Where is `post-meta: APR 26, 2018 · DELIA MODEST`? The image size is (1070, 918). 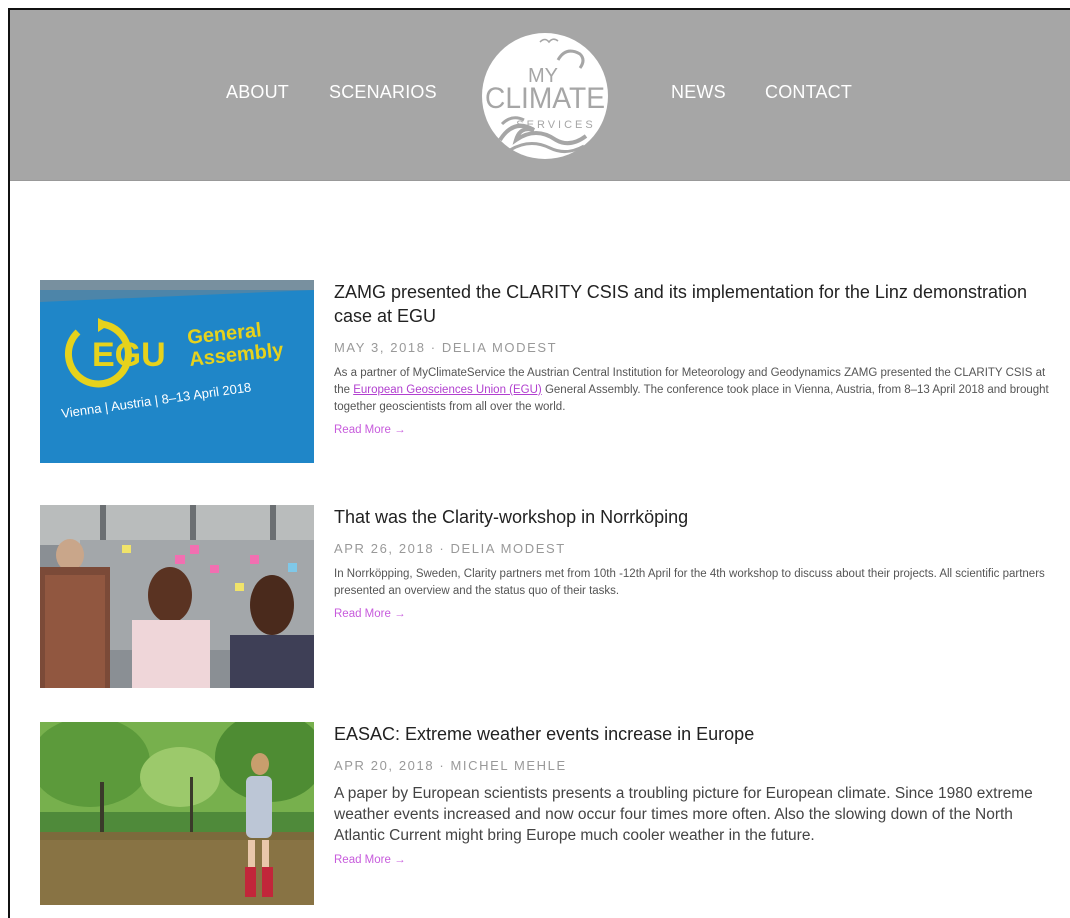 post-meta: APR 26, 2018 · DELIA MODEST is located at coordinates (450, 548).